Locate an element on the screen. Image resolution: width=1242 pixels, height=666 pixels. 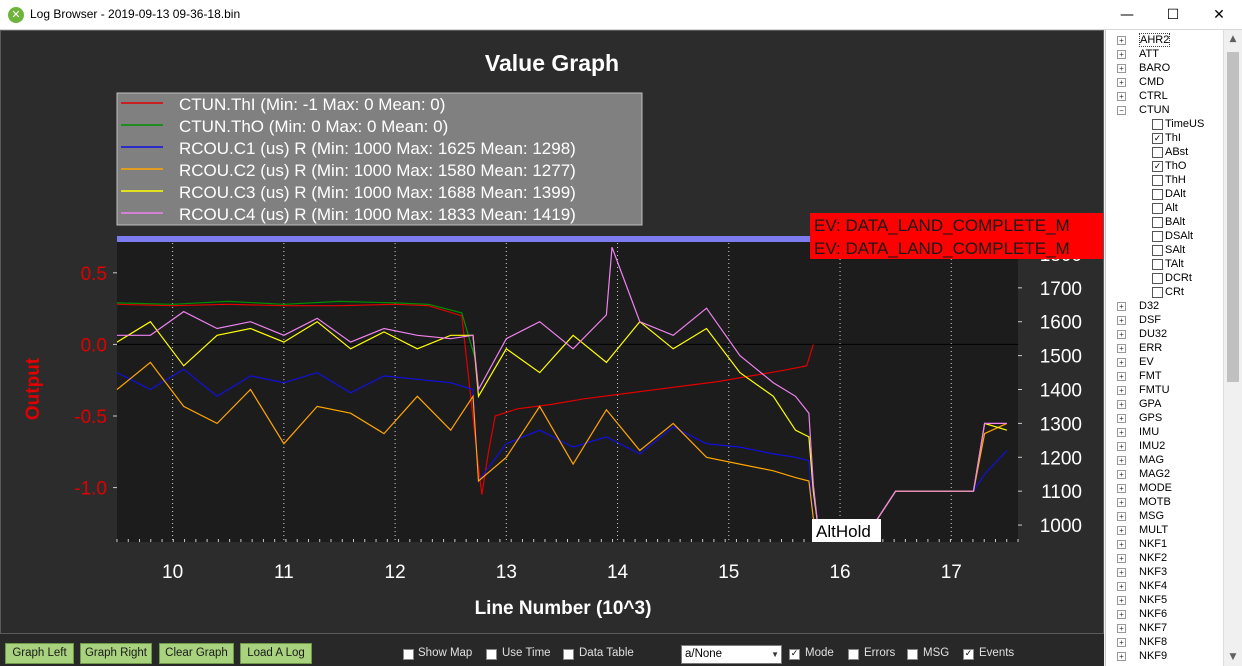
tree-scrollbar: ▲ ▼ is located at coordinates (1232, 348).